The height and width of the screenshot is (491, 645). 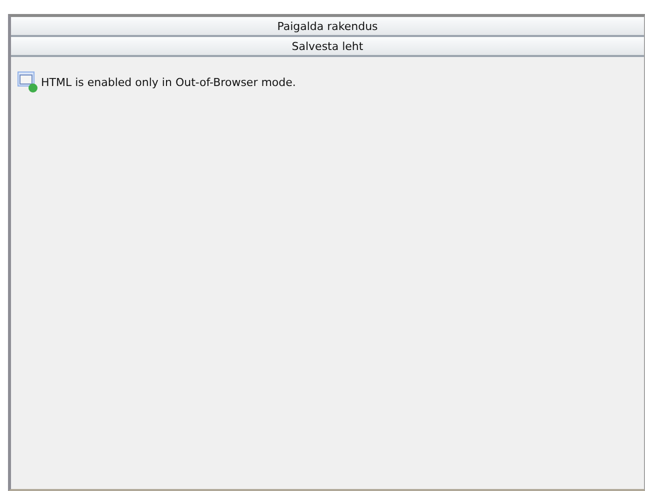 What do you see at coordinates (327, 27) in the screenshot?
I see `toolbar-button: Paigalda rakendus` at bounding box center [327, 27].